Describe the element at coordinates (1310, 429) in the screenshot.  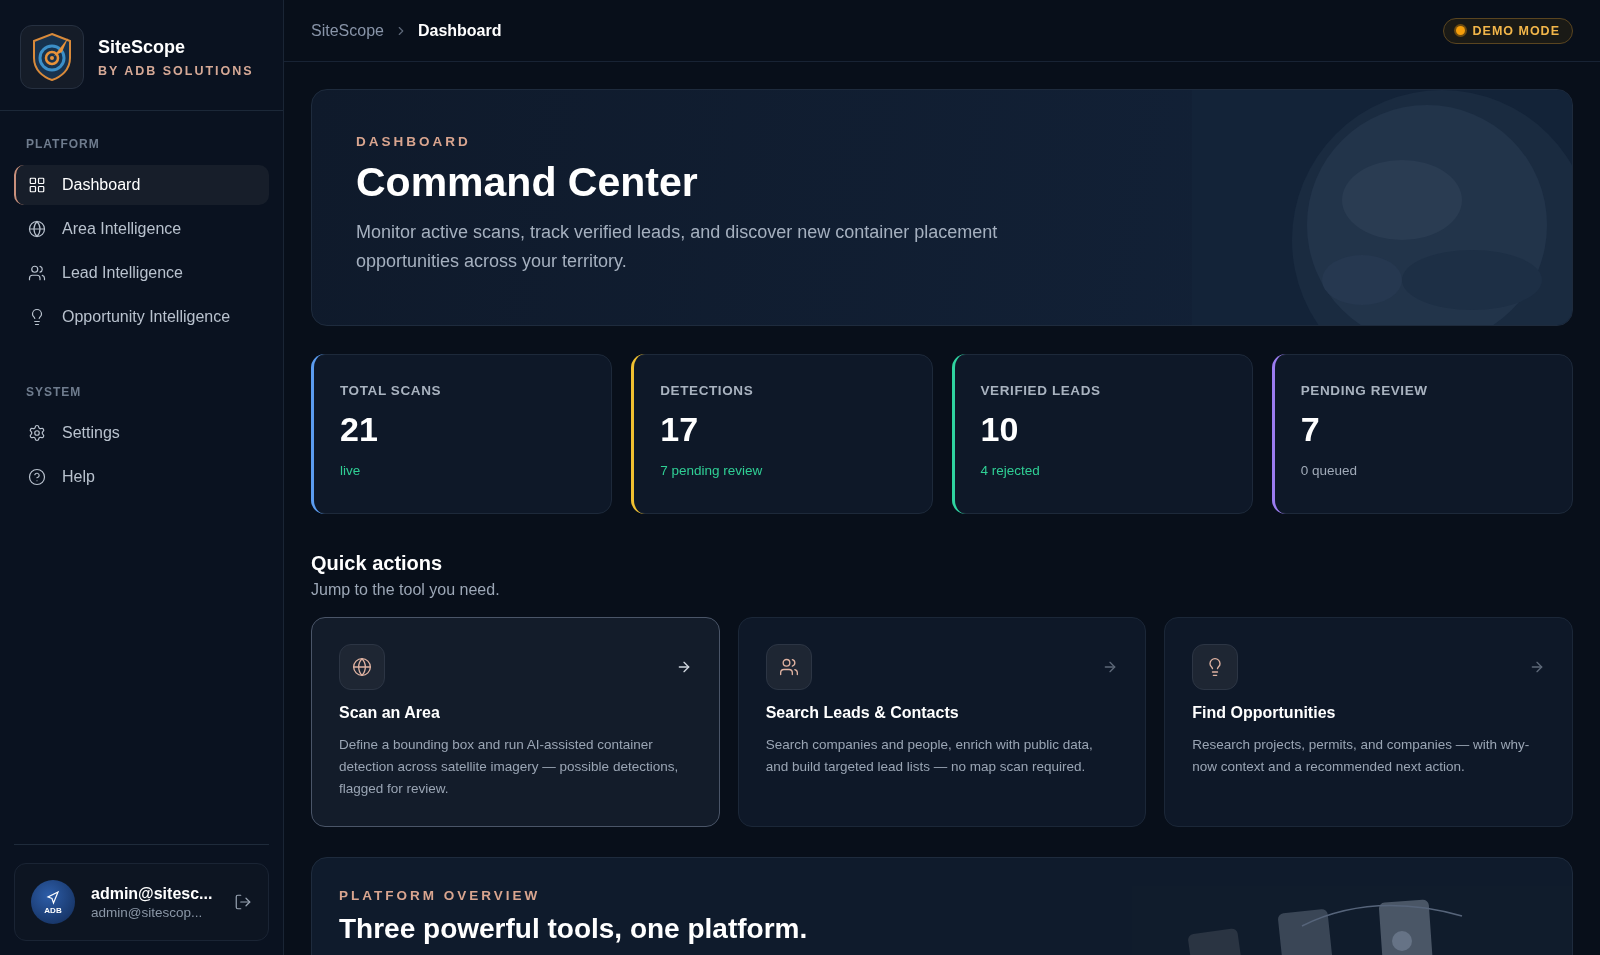
I see `stat-value: 7` at that location.